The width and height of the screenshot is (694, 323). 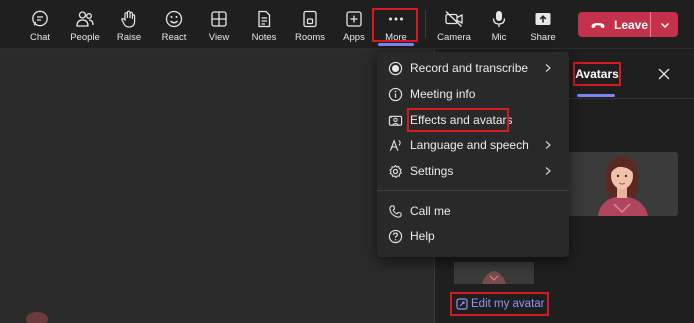 I want to click on leave-button: Leave, so click(x=628, y=24).